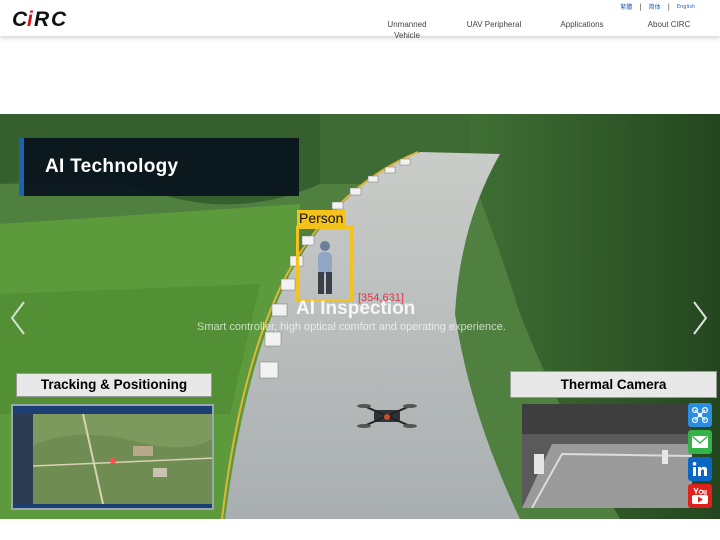  What do you see at coordinates (18, 318) in the screenshot?
I see `carousel-prev-icon` at bounding box center [18, 318].